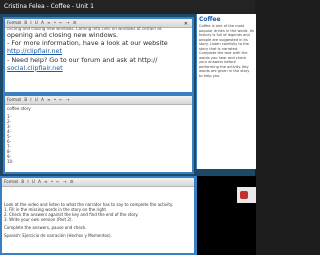 Image resolution: width=320 pixels, height=255 pixels. Describe the element at coordinates (10, 161) in the screenshot. I see `story-line: 10-` at that location.